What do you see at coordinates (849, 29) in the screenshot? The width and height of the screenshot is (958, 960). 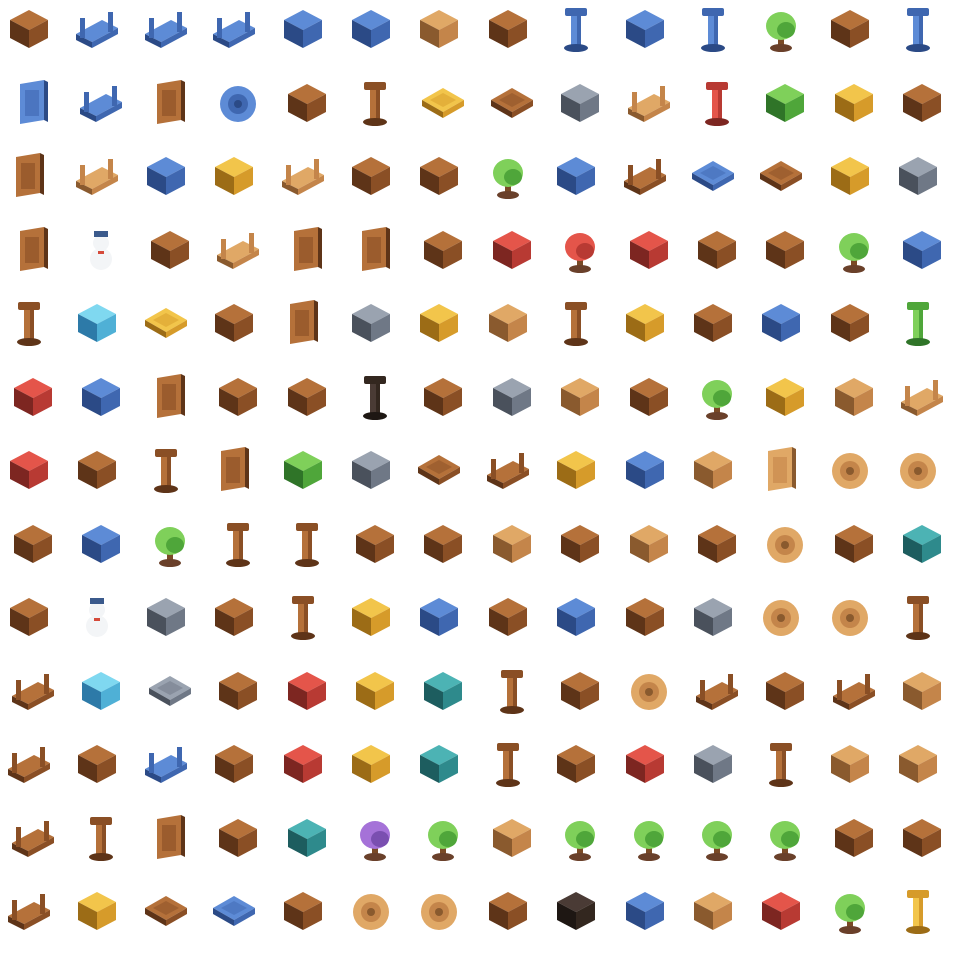 I see `market-awning-icon` at bounding box center [849, 29].